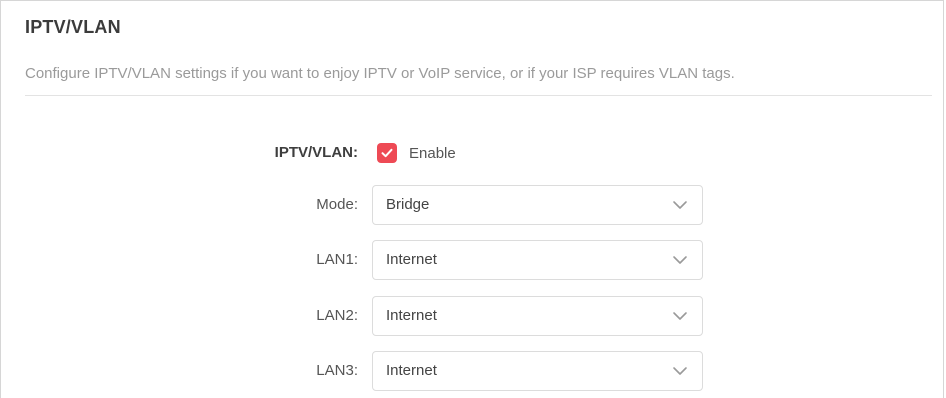 The height and width of the screenshot is (398, 946). What do you see at coordinates (478, 95) in the screenshot?
I see `divider` at bounding box center [478, 95].